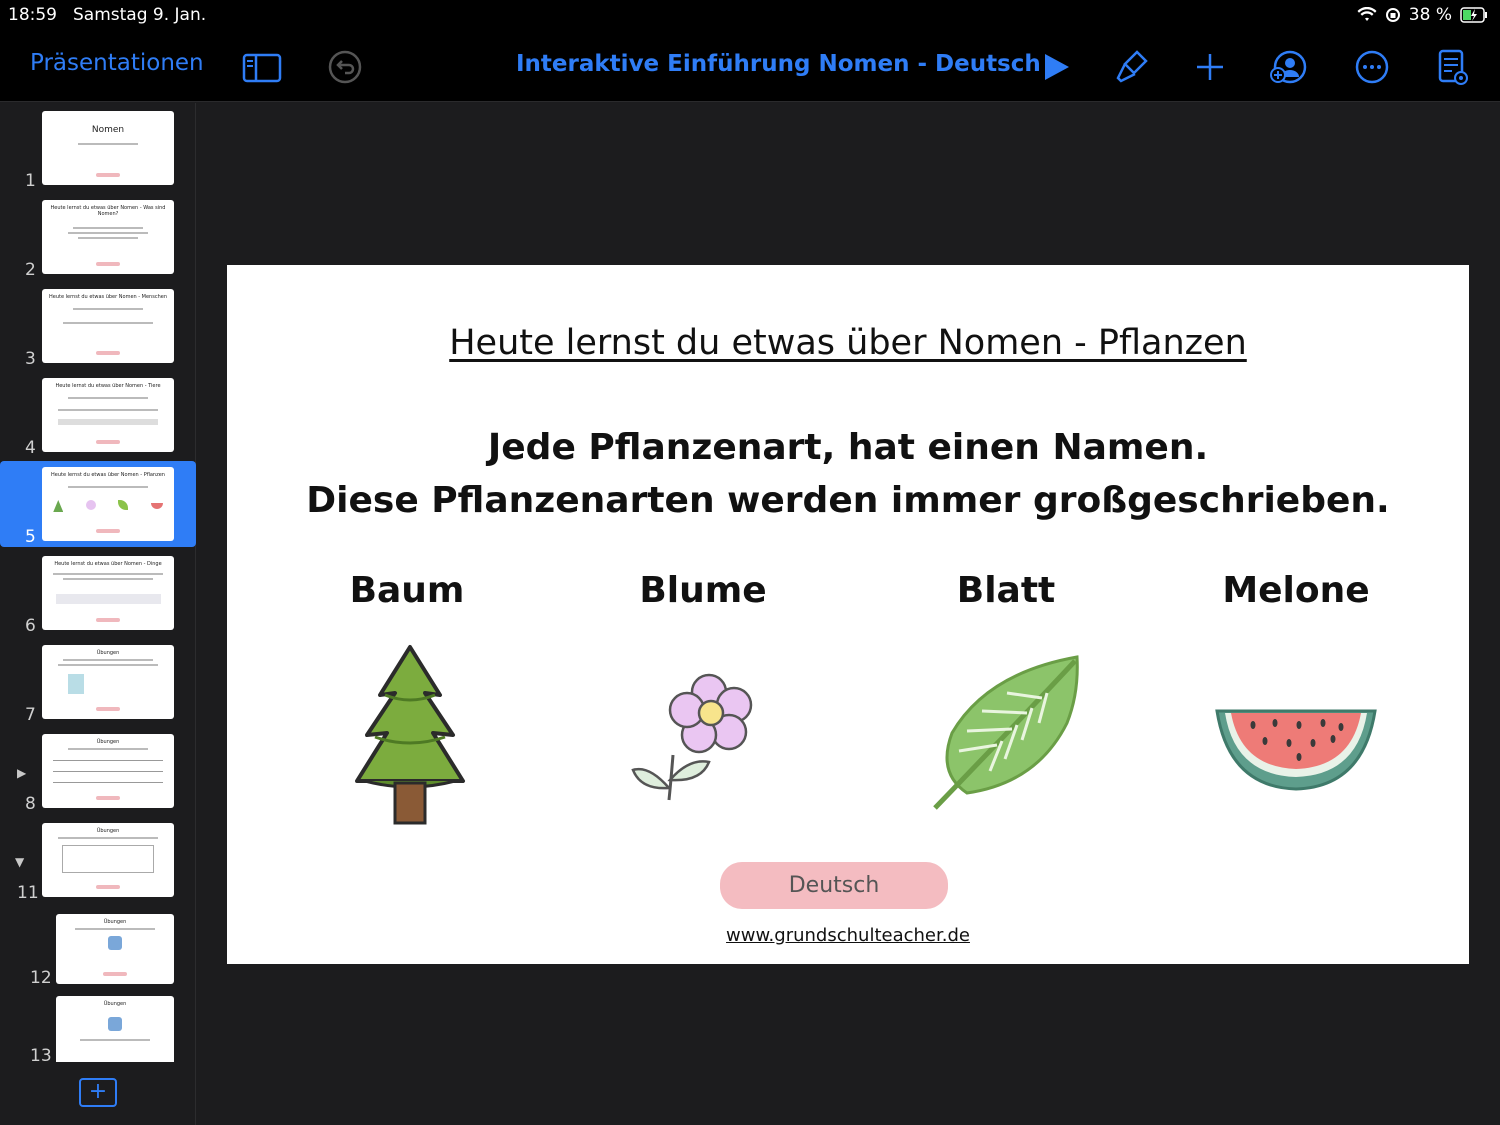 Image resolution: width=1500 pixels, height=1125 pixels. What do you see at coordinates (117, 63) in the screenshot?
I see `presentations-back-button: Präsentationen` at bounding box center [117, 63].